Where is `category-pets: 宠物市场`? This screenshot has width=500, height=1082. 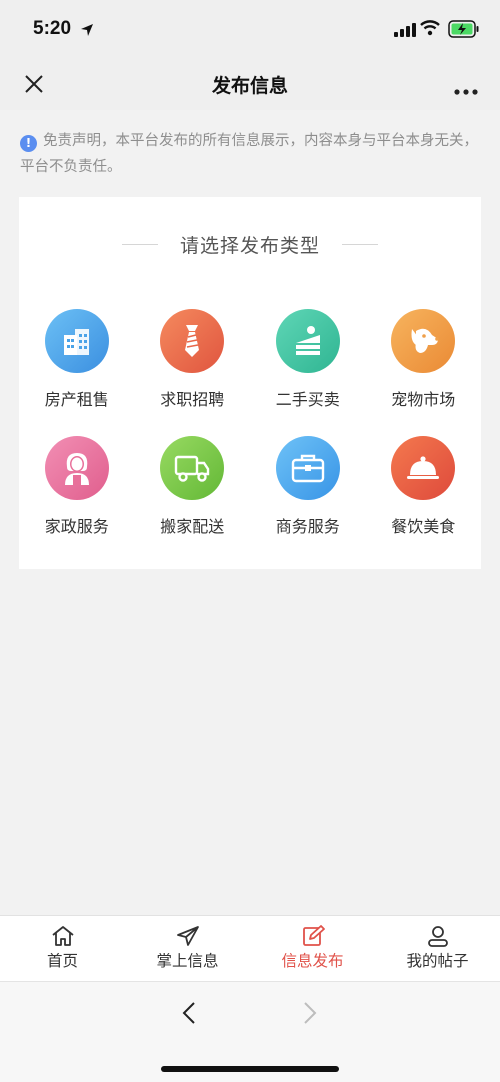
category-pets: 宠物市场 is located at coordinates (424, 359).